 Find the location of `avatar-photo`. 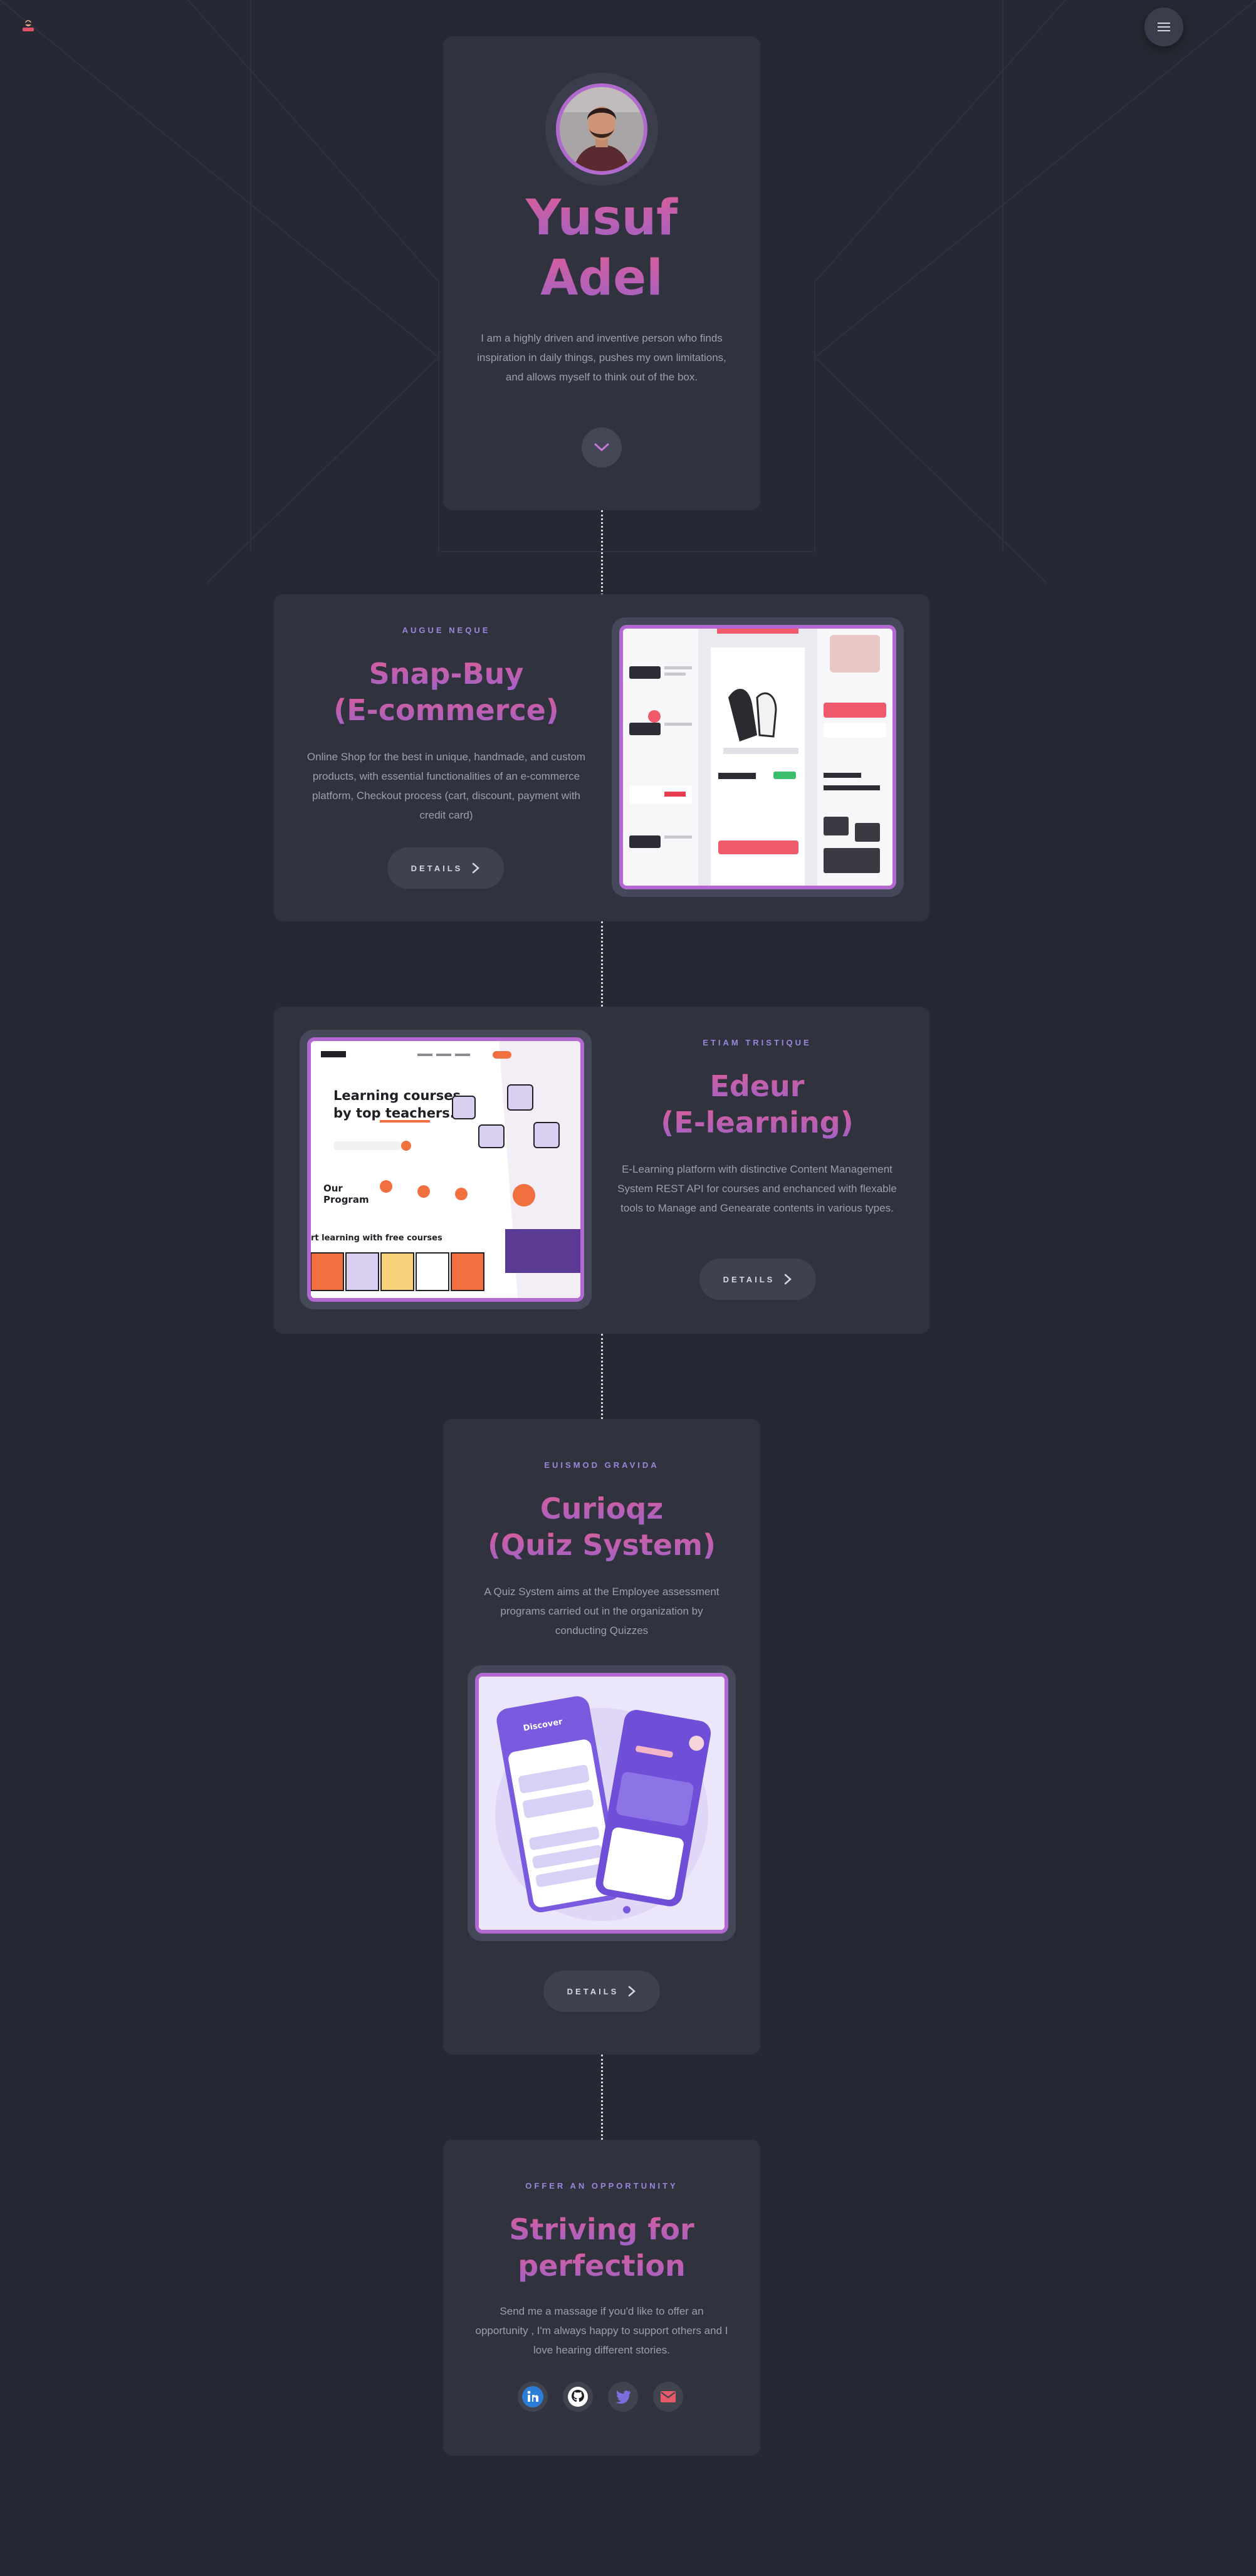

avatar-photo is located at coordinates (602, 129).